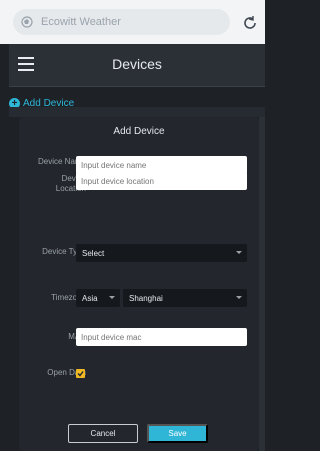  I want to click on device-type-select: Select, so click(161, 253).